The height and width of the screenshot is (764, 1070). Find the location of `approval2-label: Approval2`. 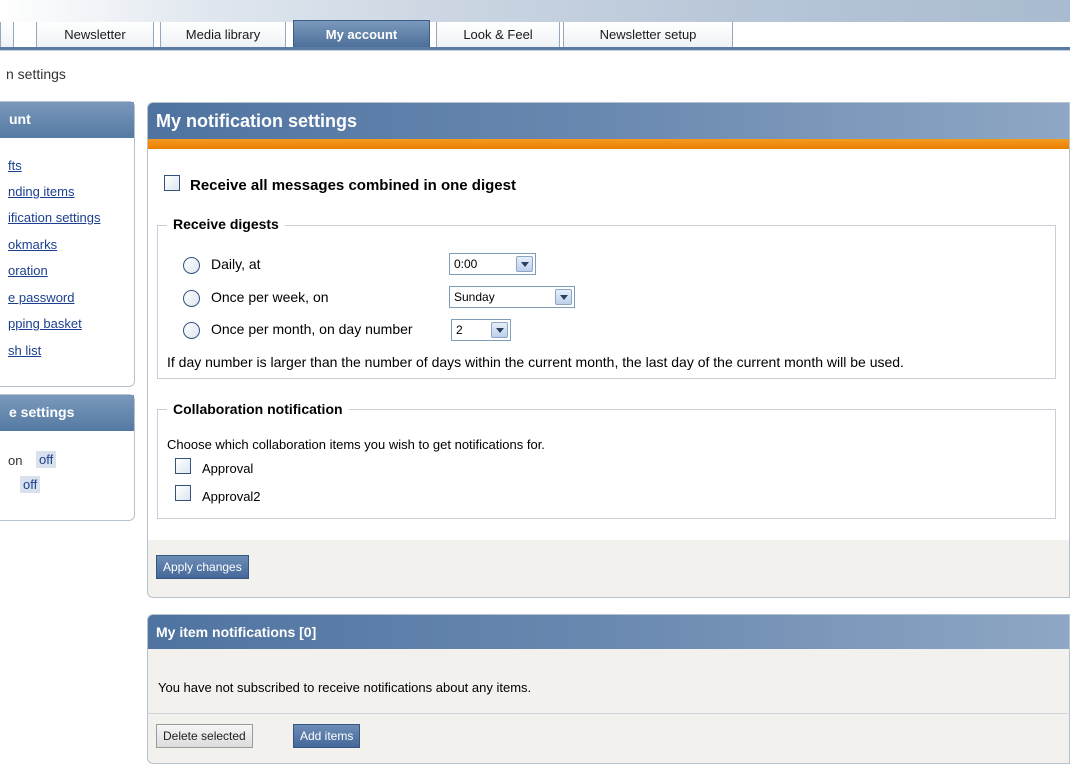

approval2-label: Approval2 is located at coordinates (231, 496).